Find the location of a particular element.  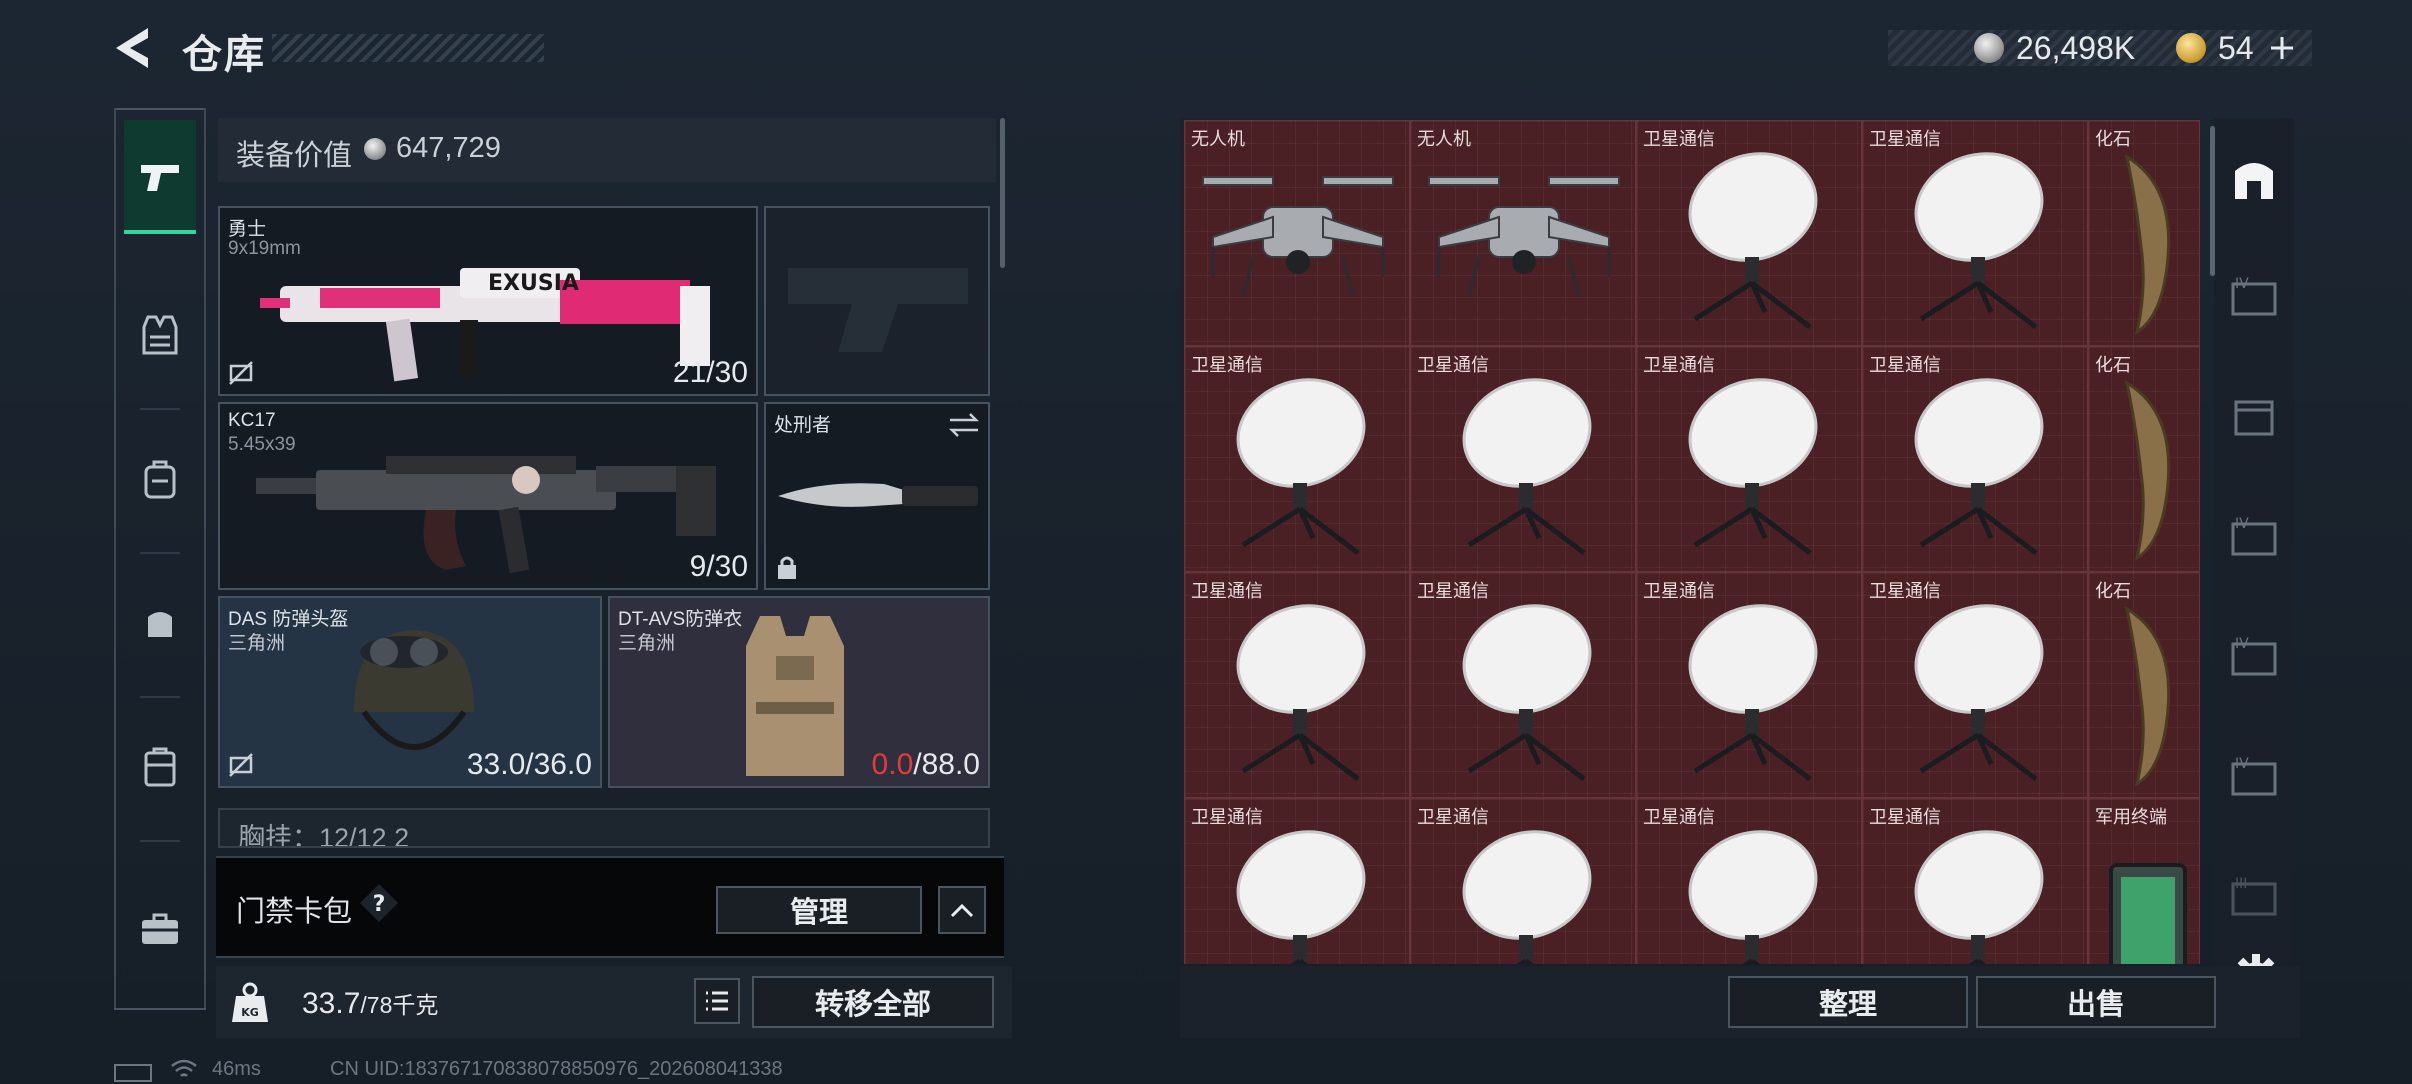

list-view-button is located at coordinates (717, 1001).